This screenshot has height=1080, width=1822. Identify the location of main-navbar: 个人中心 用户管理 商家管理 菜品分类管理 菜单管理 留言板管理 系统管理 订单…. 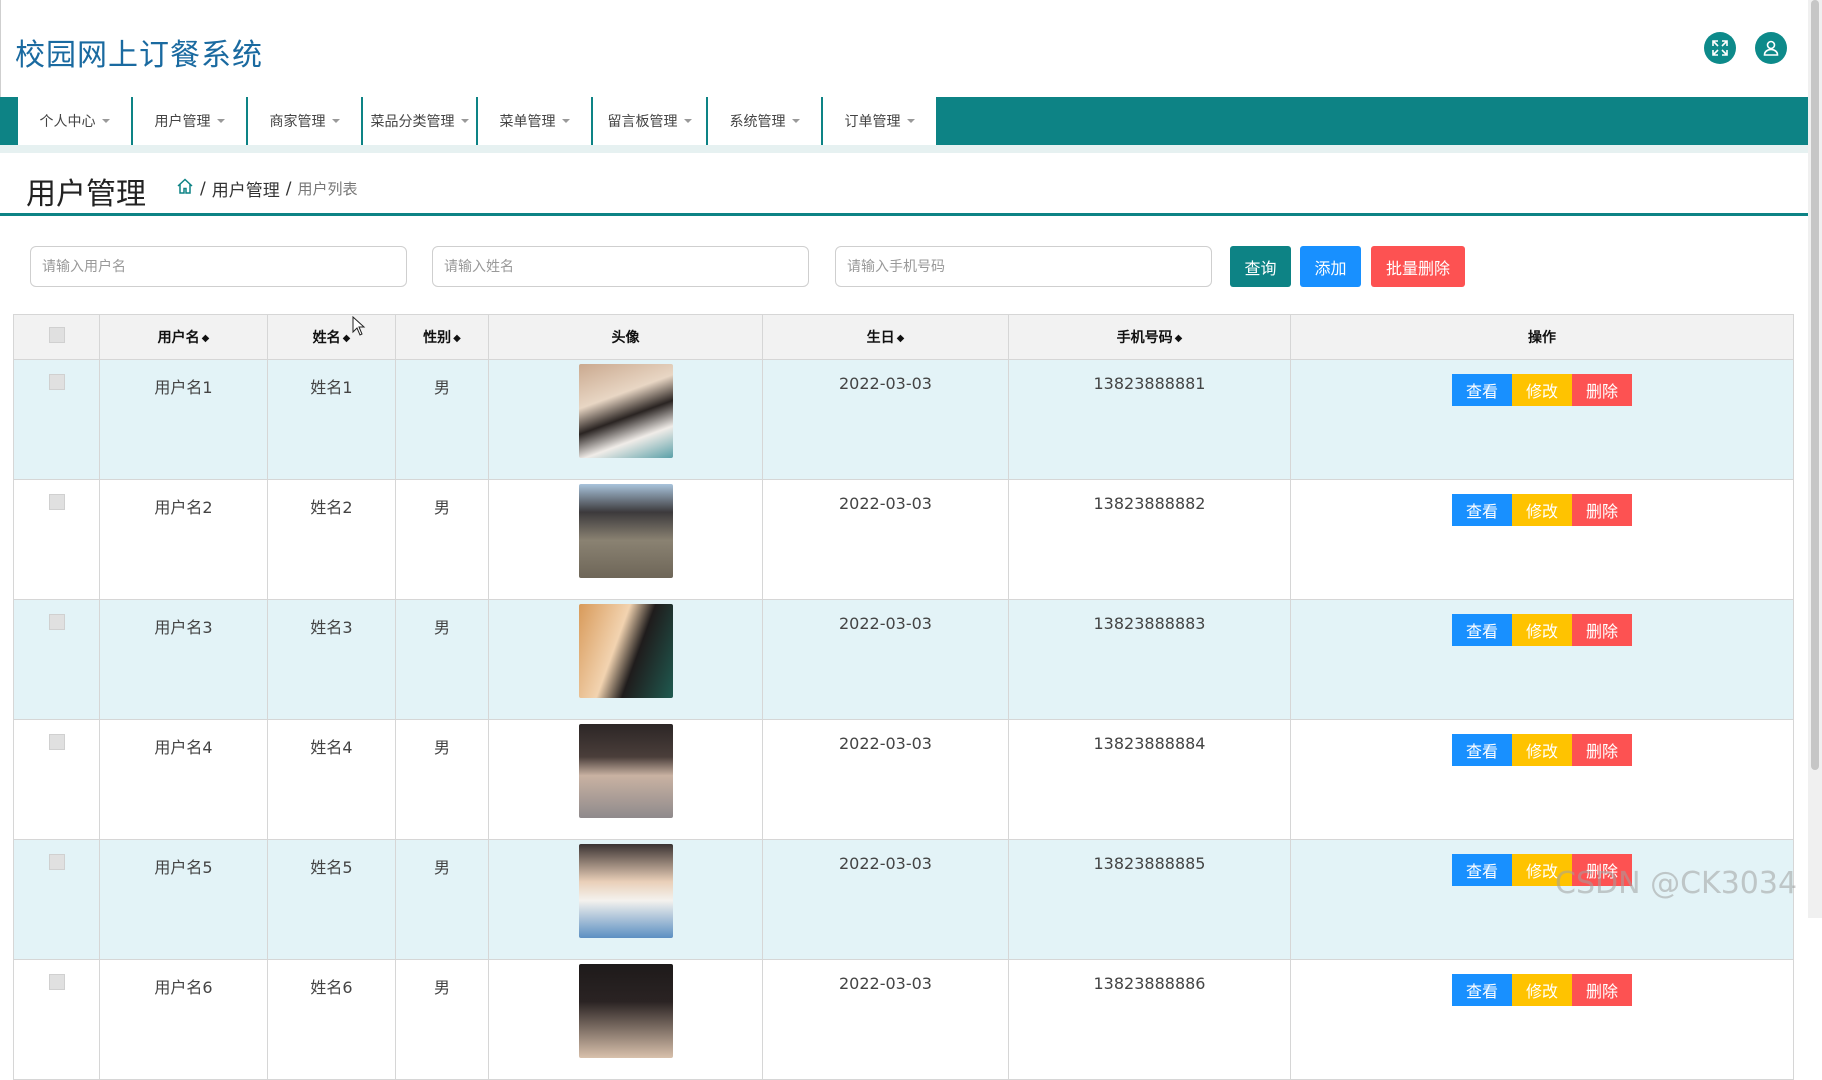
(904, 121).